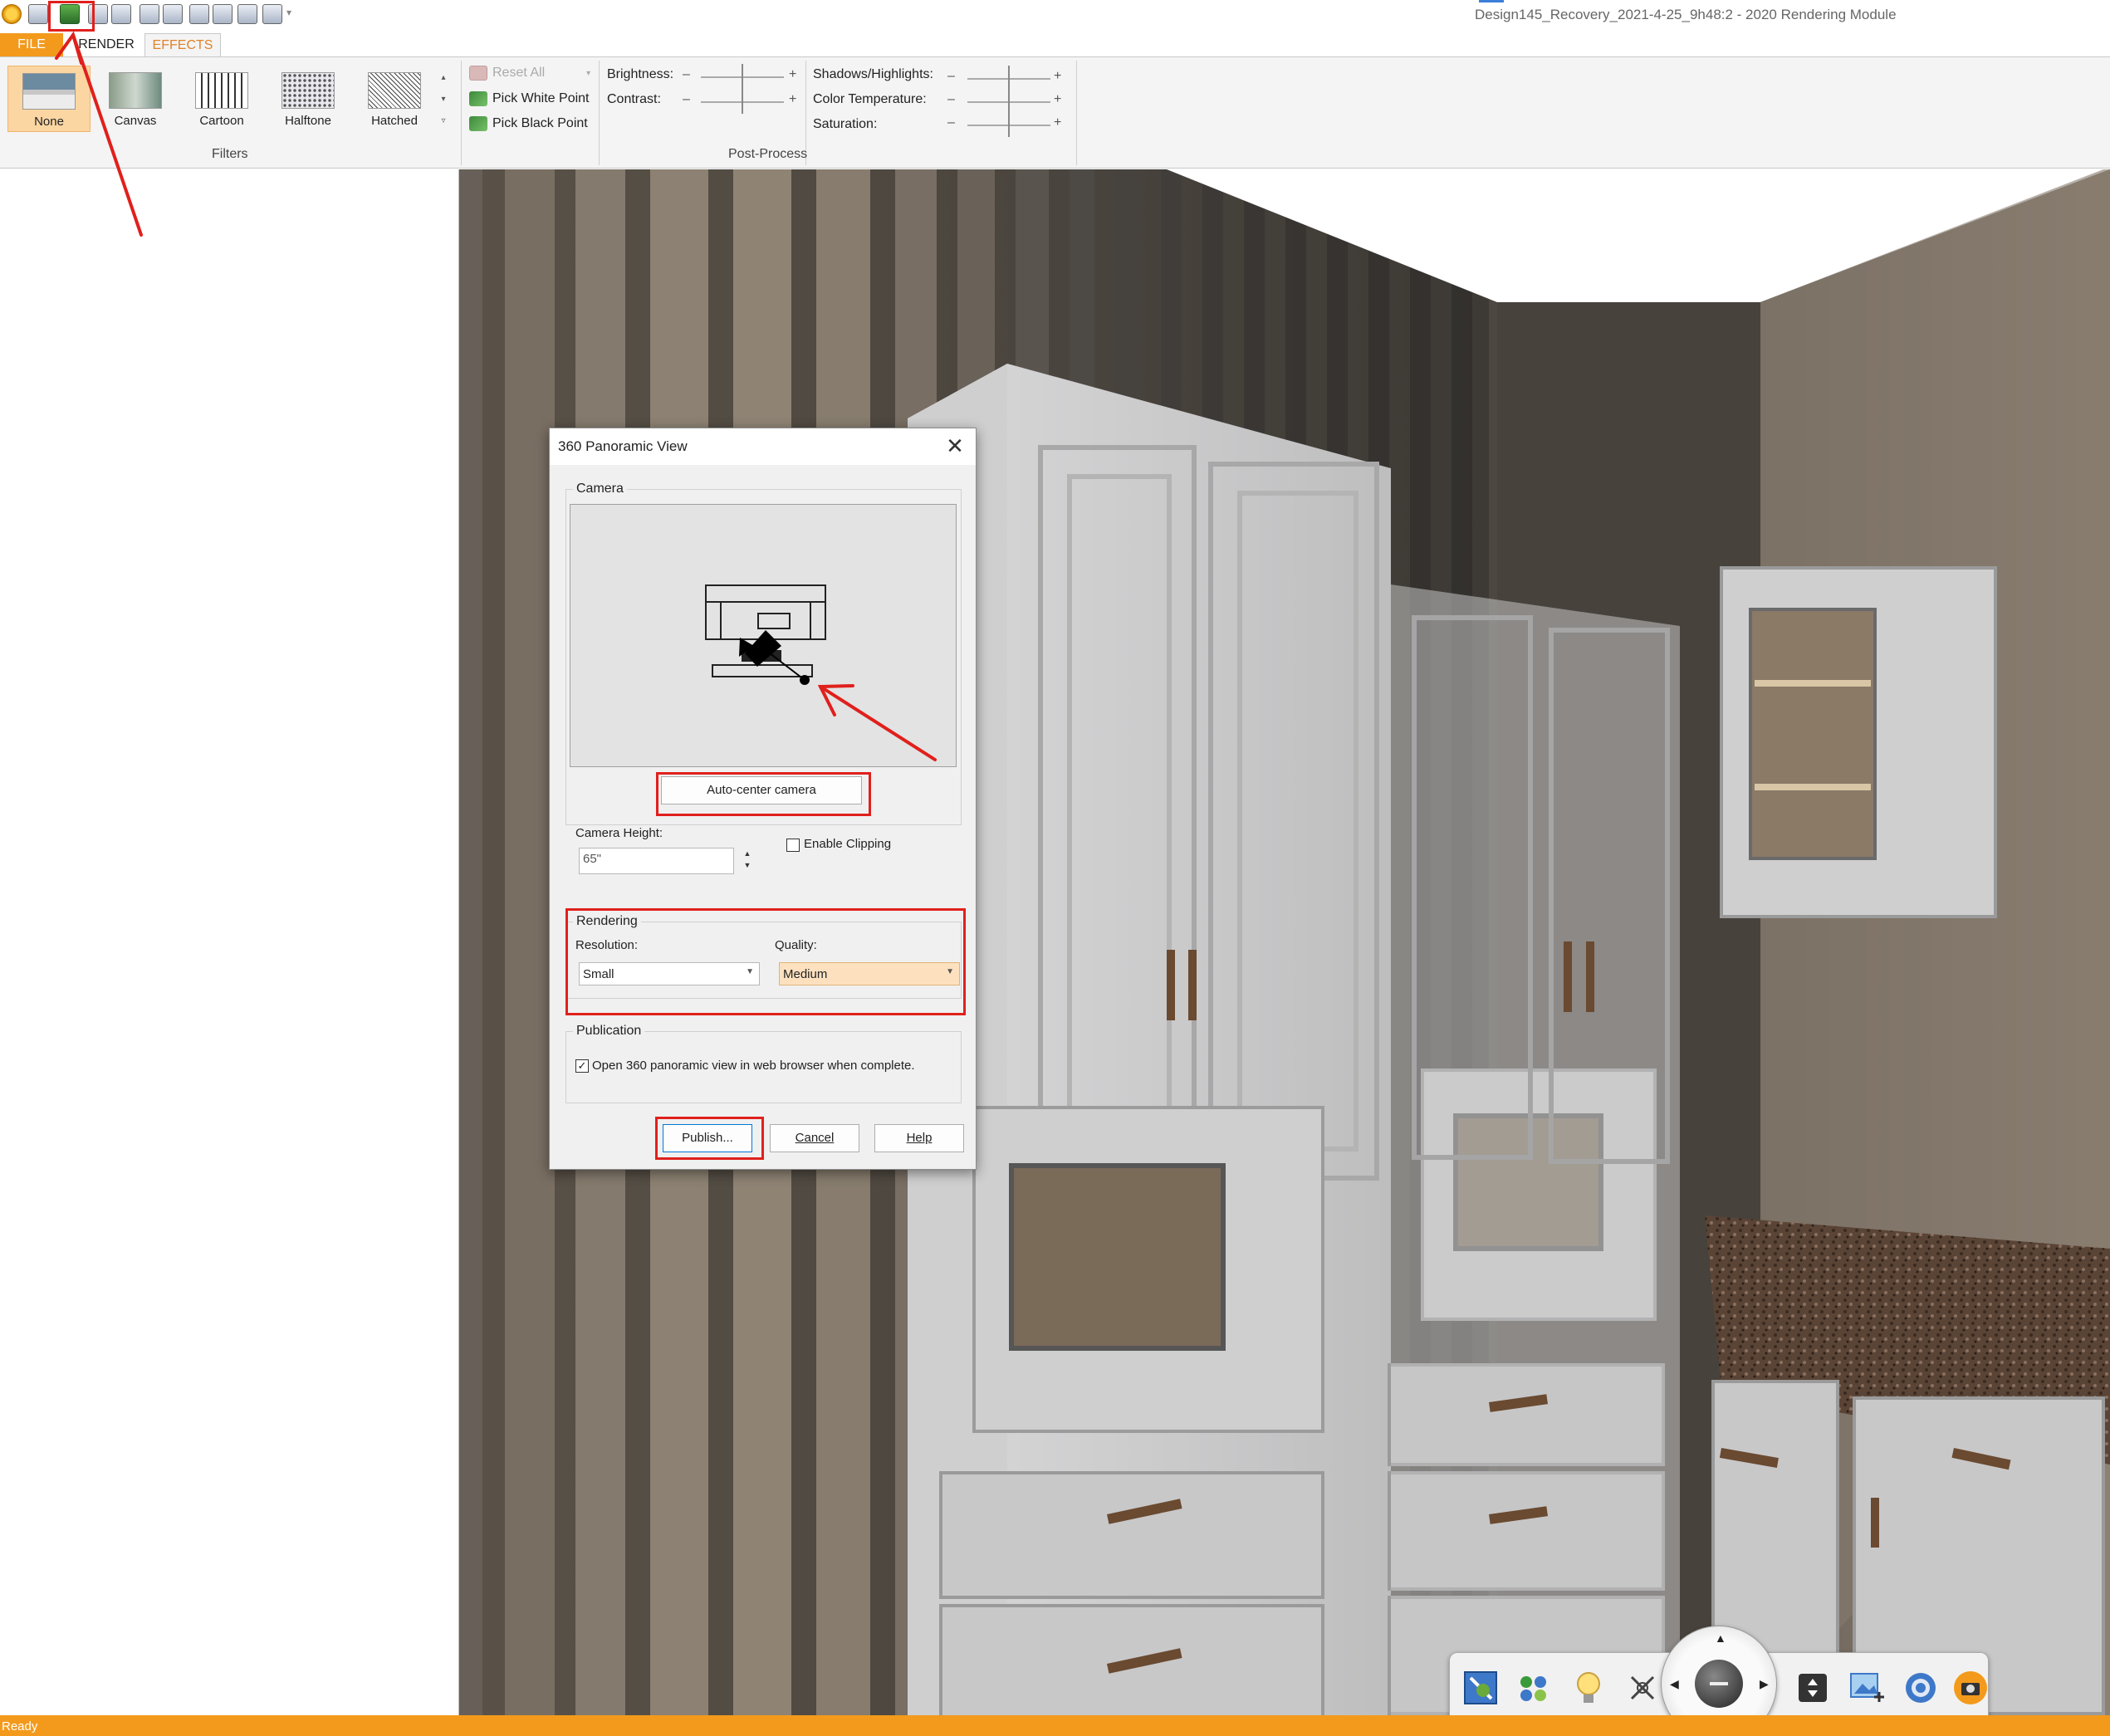  Describe the element at coordinates (1719, 1684) in the screenshot. I see `zoom-out-icon` at that location.